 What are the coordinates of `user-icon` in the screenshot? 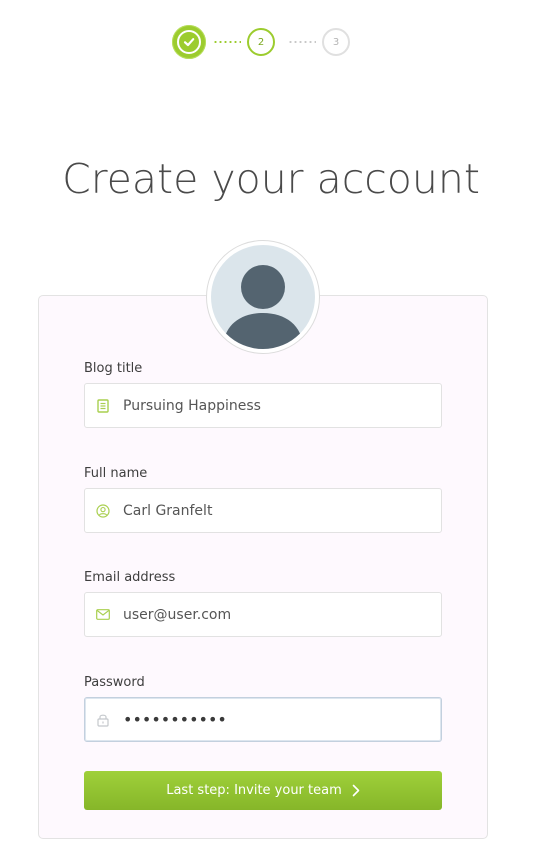 It's located at (103, 511).